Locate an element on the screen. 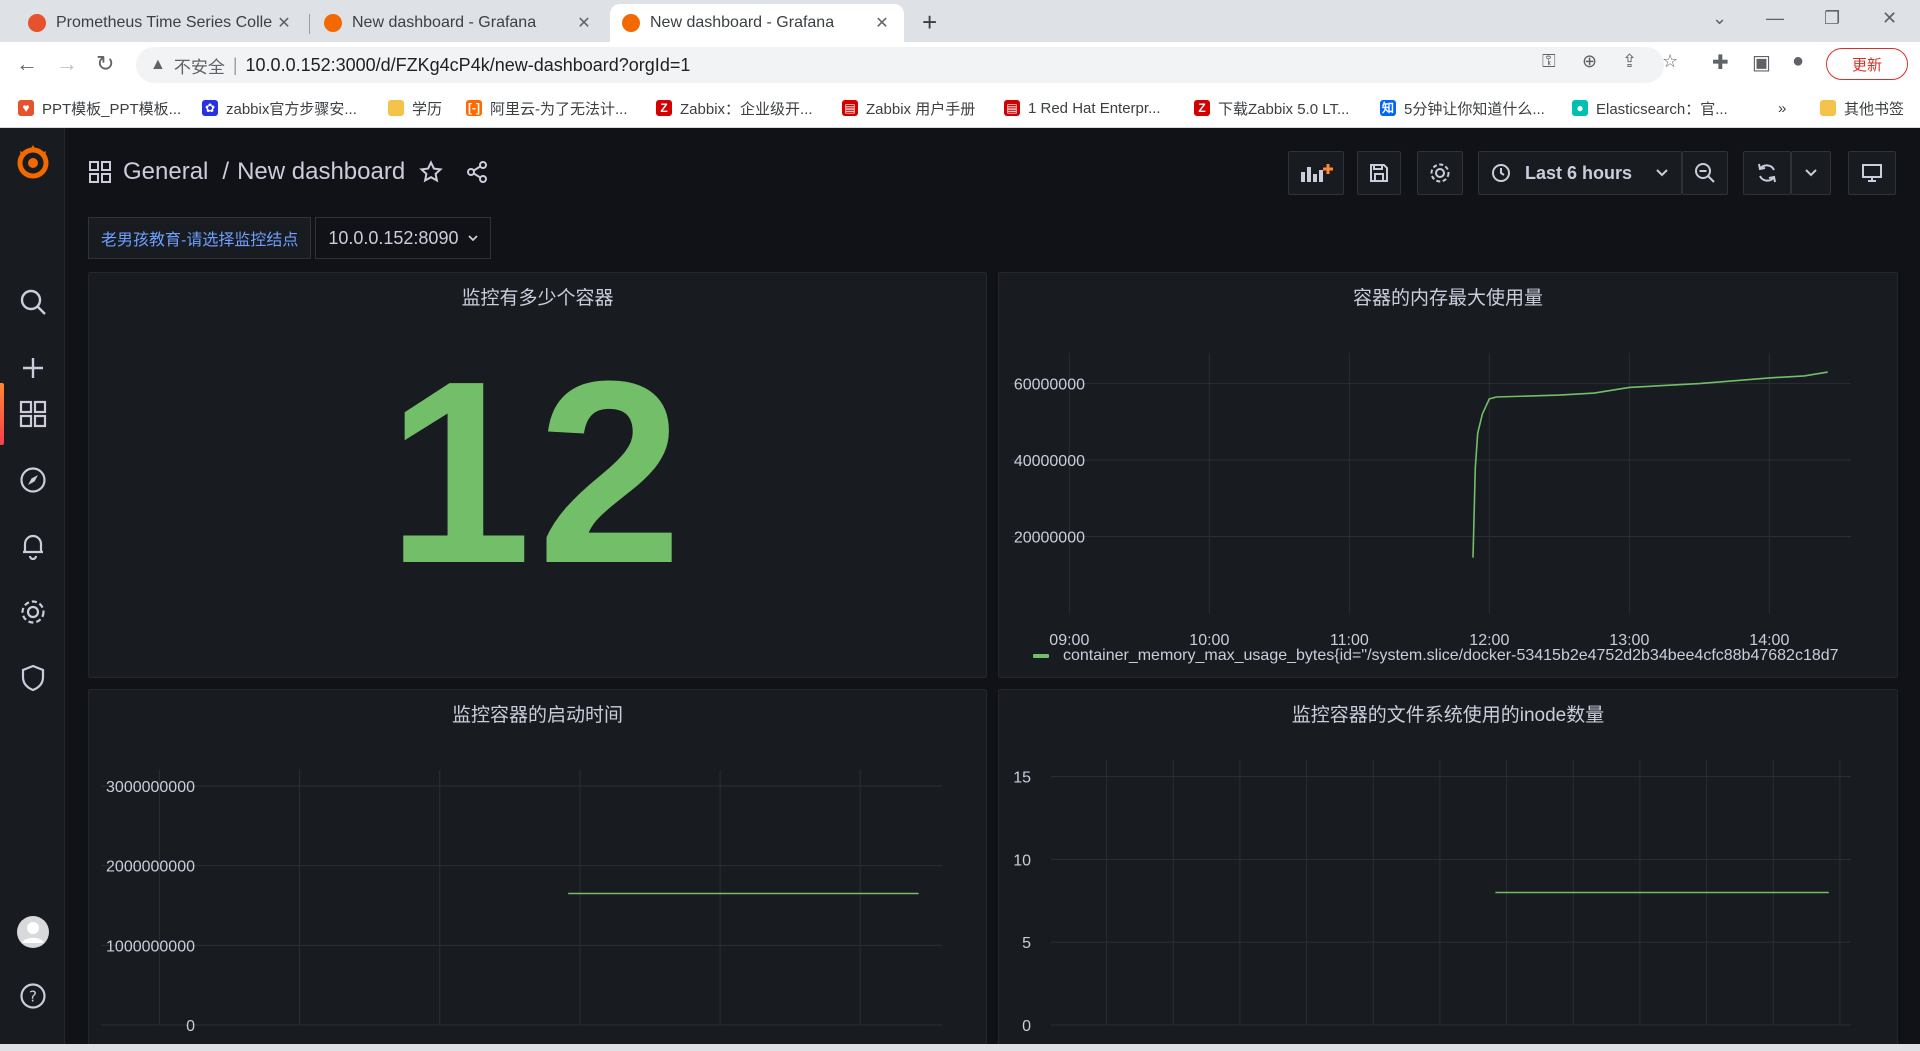 This screenshot has width=1920, height=1051. dashboards-grid-icon is located at coordinates (32, 414).